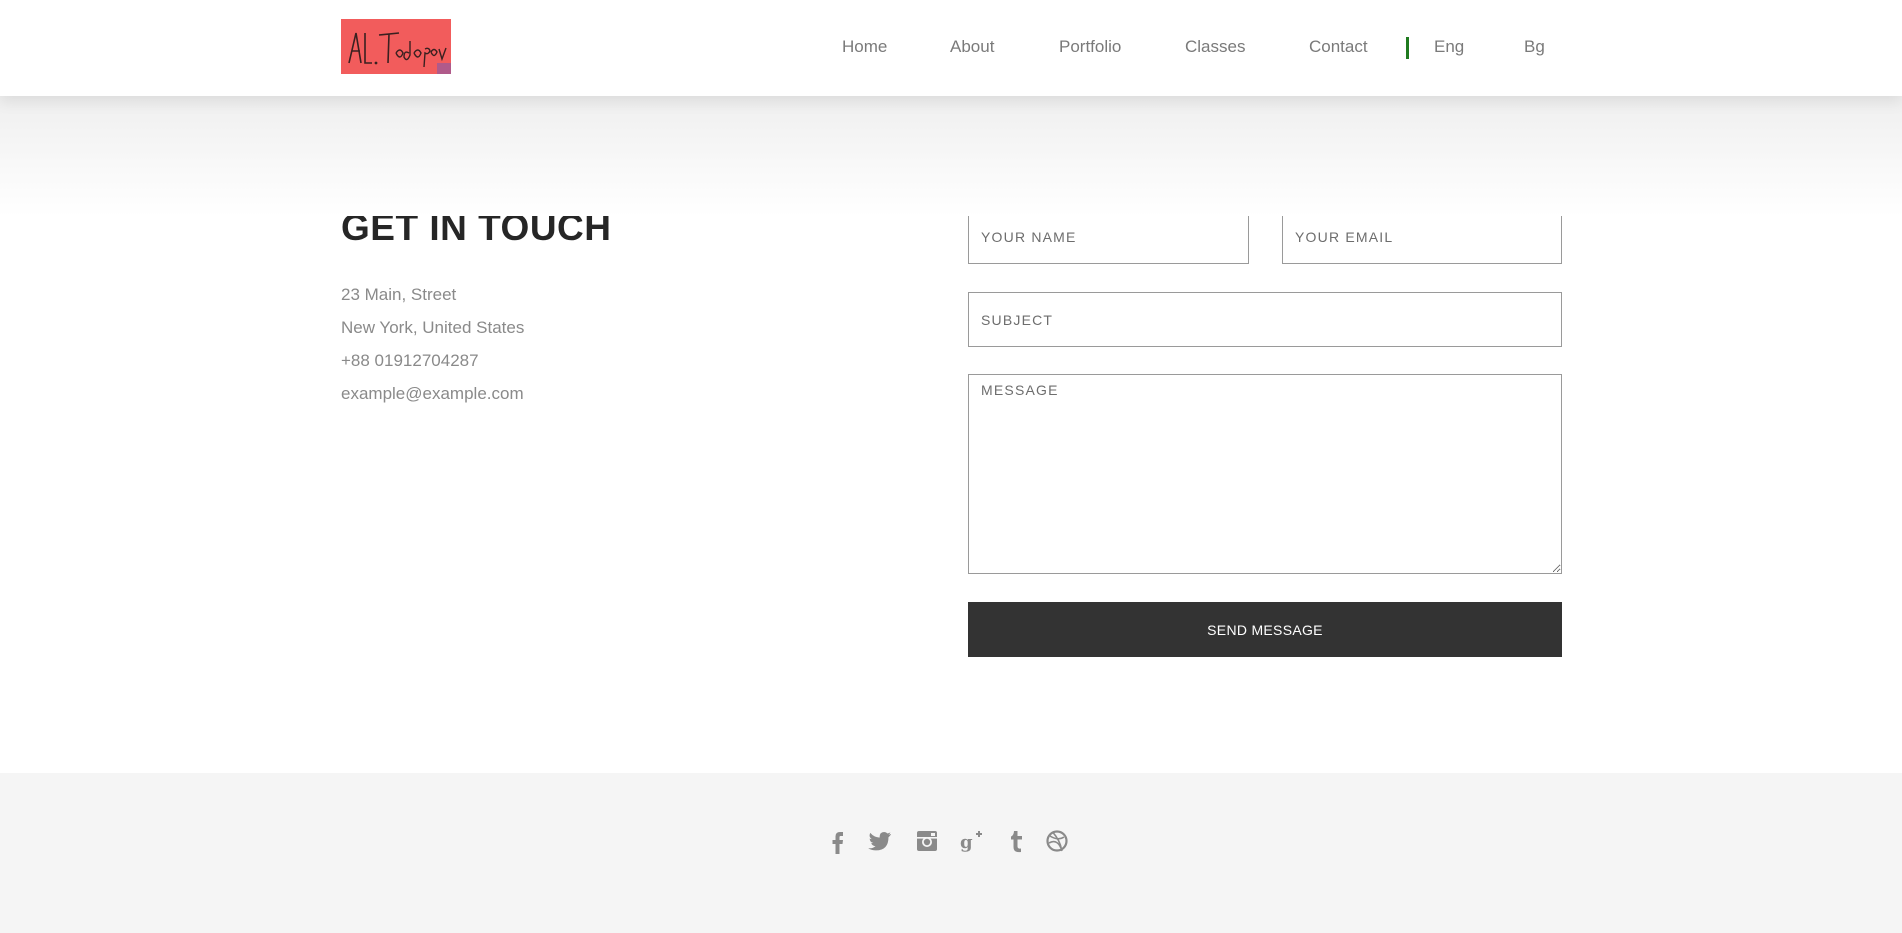  What do you see at coordinates (1265, 474) in the screenshot?
I see `message-textarea` at bounding box center [1265, 474].